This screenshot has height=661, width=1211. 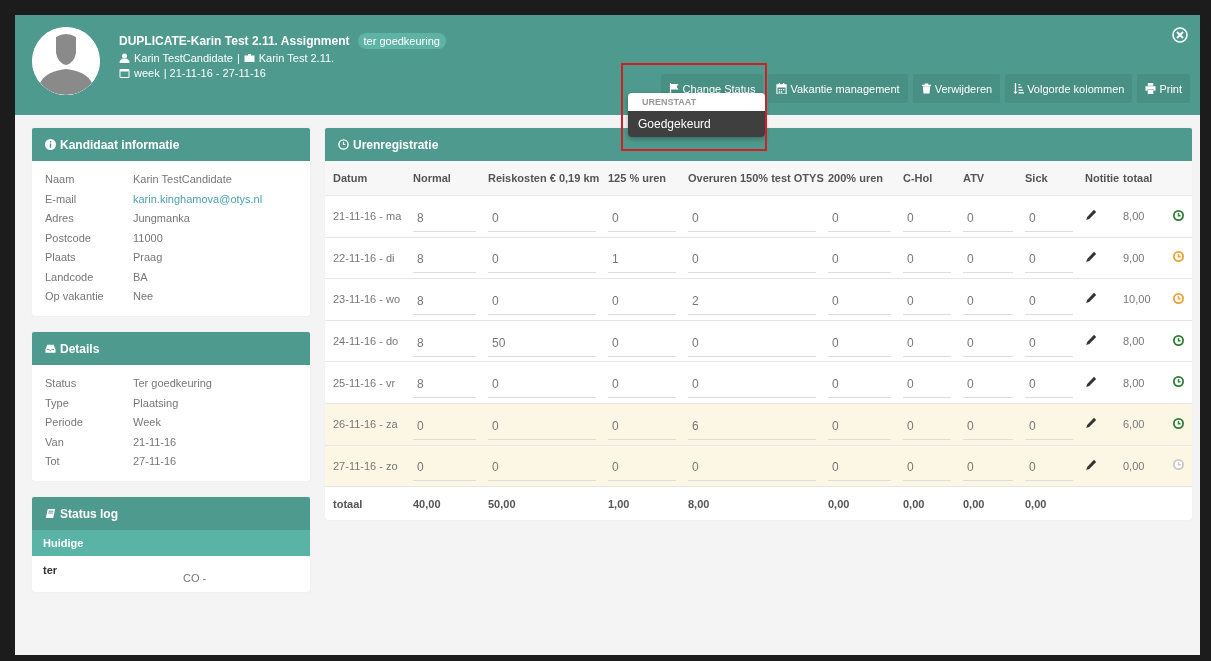 I want to click on field-value: Ter goedkeuring, so click(x=173, y=383).